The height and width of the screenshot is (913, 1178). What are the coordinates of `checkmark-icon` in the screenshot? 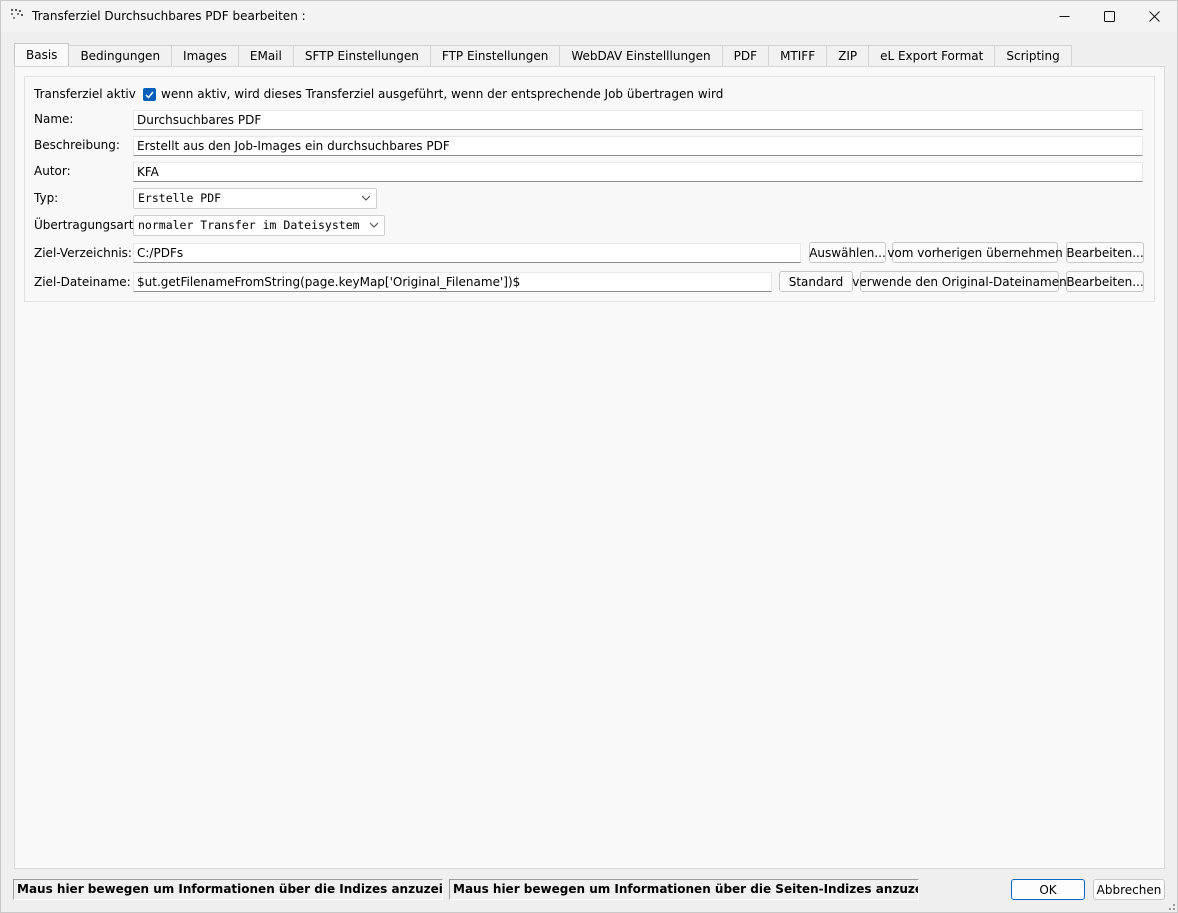 It's located at (149, 95).